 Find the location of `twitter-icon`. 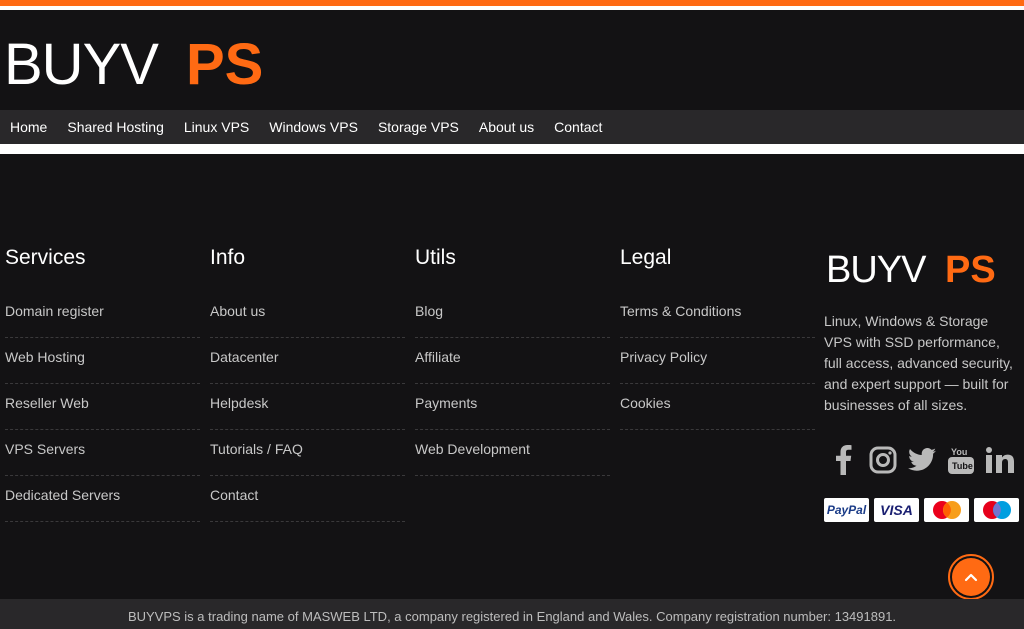

twitter-icon is located at coordinates (921, 460).